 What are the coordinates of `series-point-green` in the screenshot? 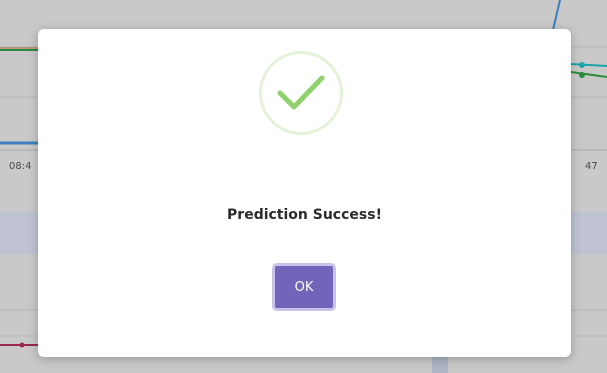 It's located at (582, 75).